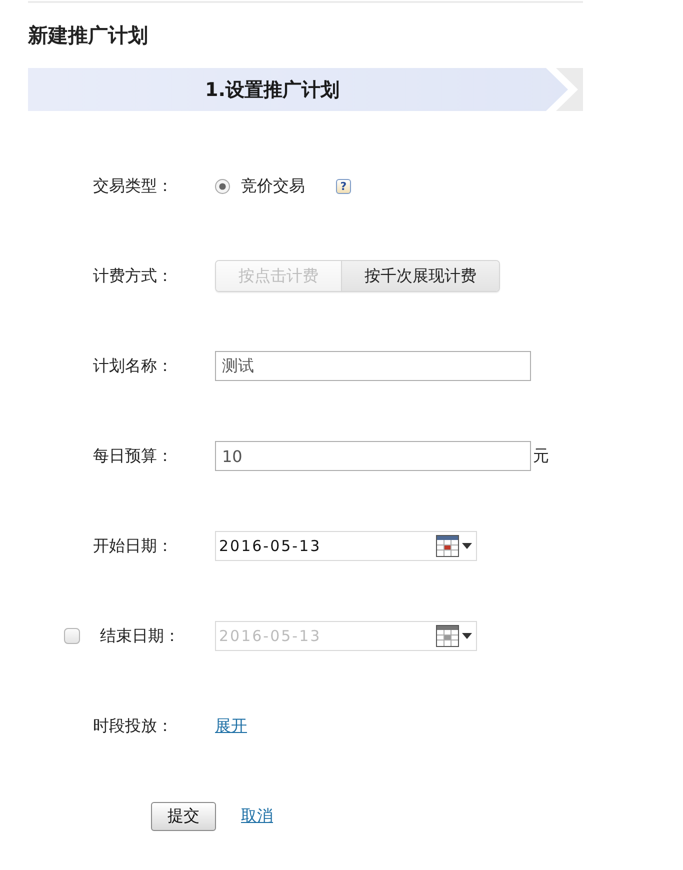  I want to click on billing-option: 按千次展现计费, so click(420, 276).